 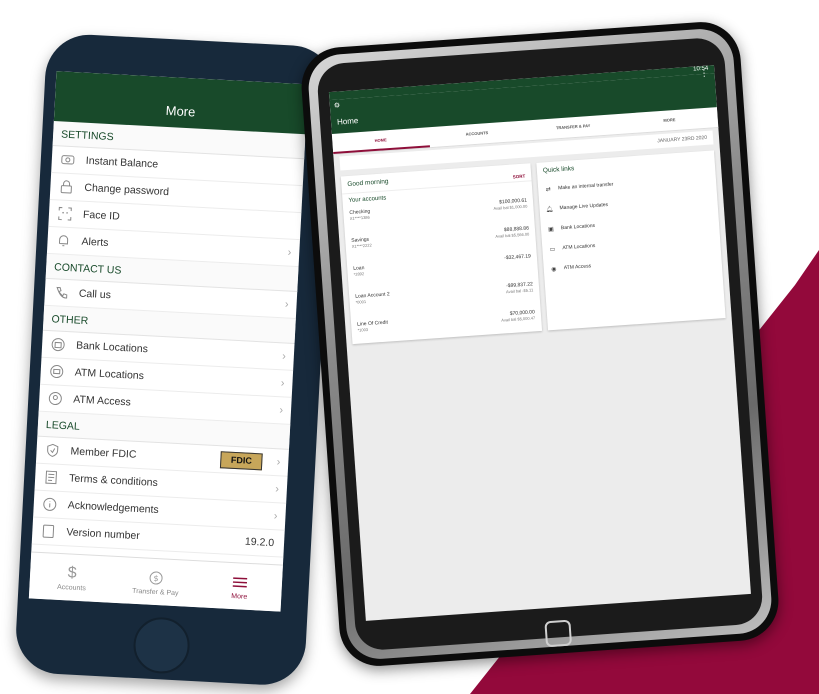 What do you see at coordinates (519, 291) in the screenshot?
I see `account-available: Avail bal -$5.11` at bounding box center [519, 291].